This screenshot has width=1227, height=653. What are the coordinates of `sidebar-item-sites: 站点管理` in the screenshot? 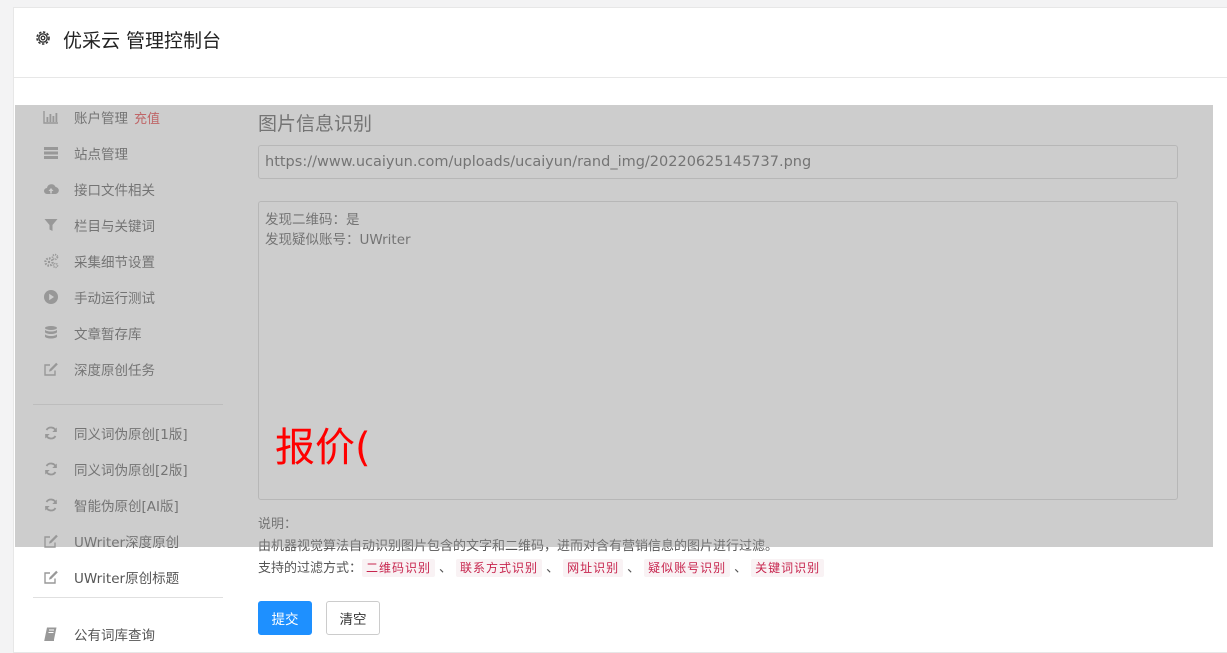 It's located at (85, 153).